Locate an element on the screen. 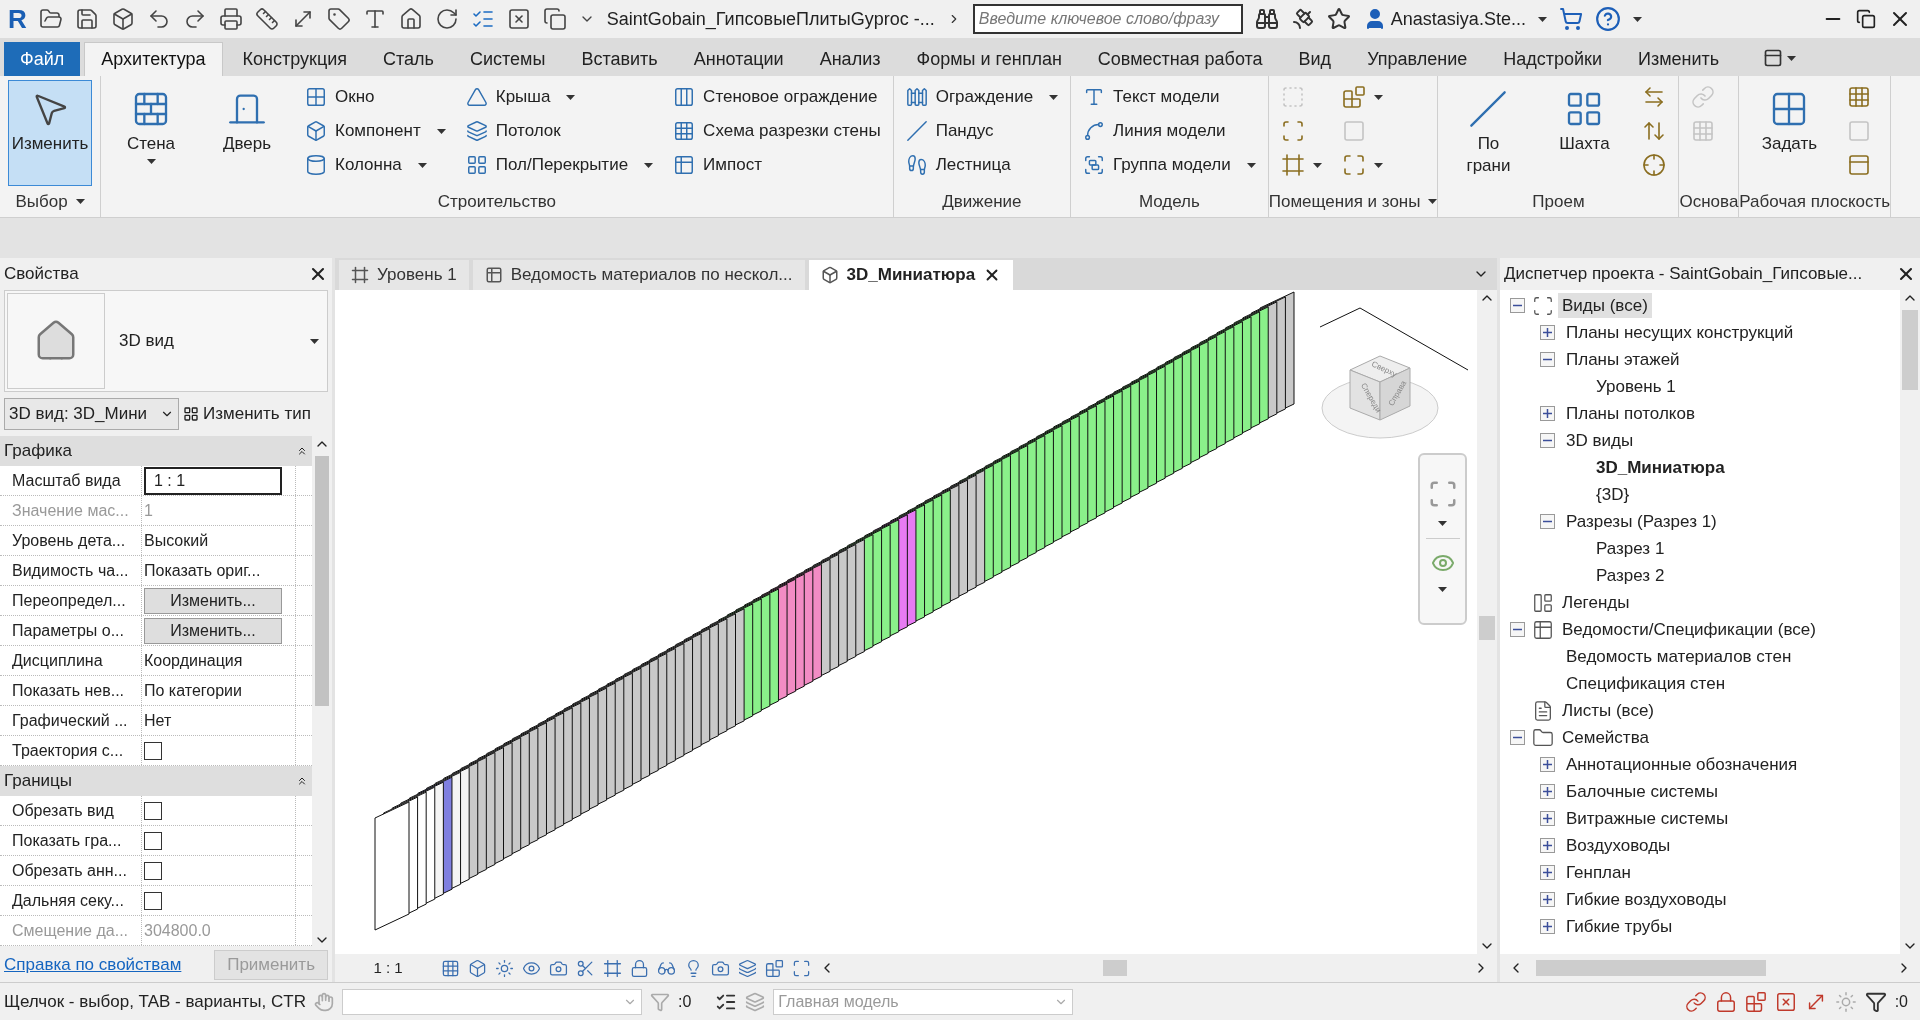 This screenshot has width=1920, height=1020. ribbon-tab: Аннотации is located at coordinates (738, 59).